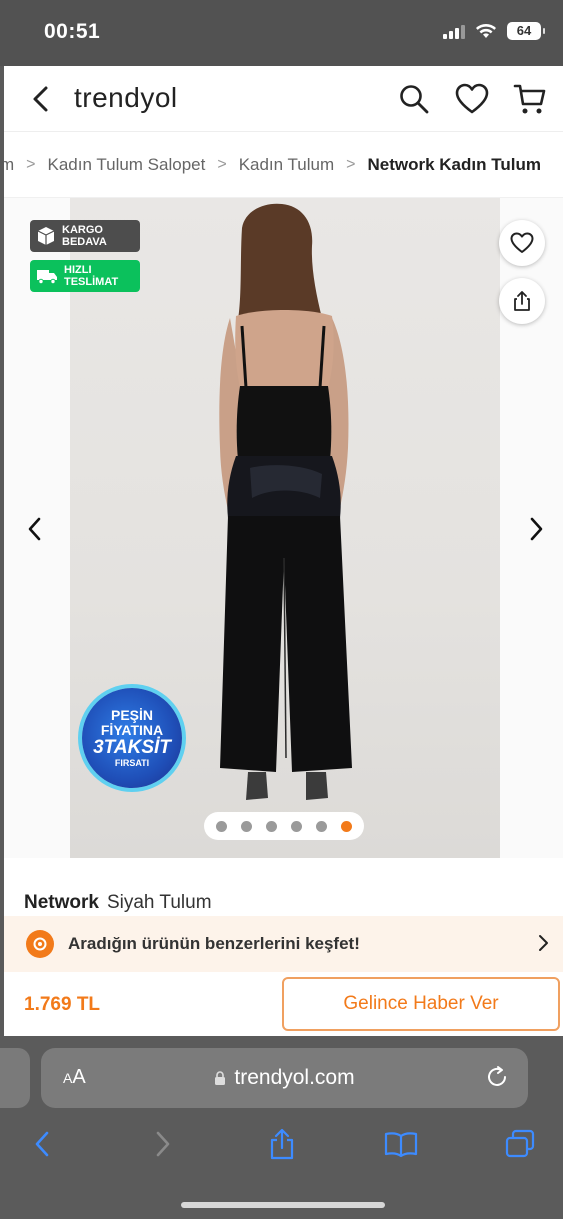 The height and width of the screenshot is (1219, 563). Describe the element at coordinates (220, 1078) in the screenshot. I see `lock-icon` at that location.